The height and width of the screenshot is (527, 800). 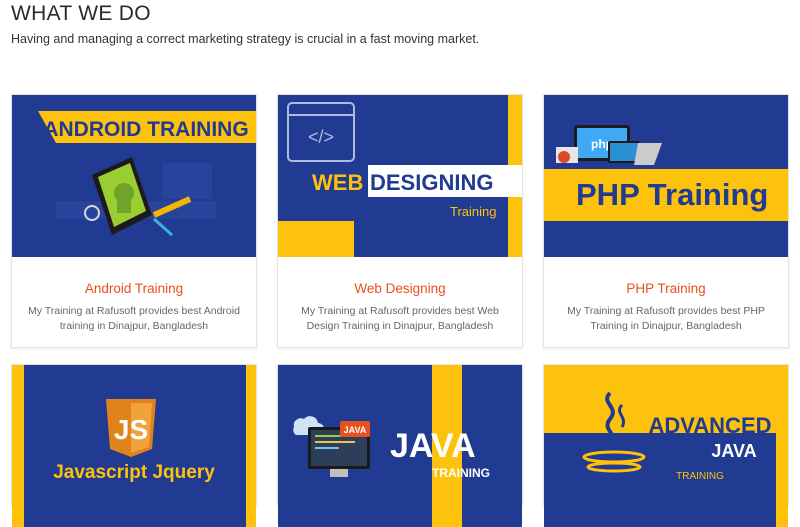 I want to click on card-java-training: JAVA JAVA TRAINING, so click(x=400, y=445).